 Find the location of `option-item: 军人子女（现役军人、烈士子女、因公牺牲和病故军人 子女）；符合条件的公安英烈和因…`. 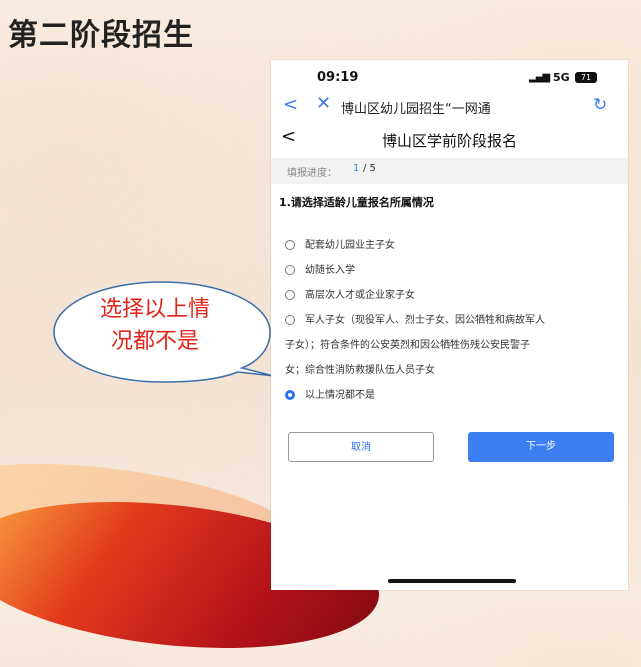

option-item: 军人子女（现役军人、烈士子女、因公牺牲和病故军人 子女）；符合条件的公安英烈和因… is located at coordinates (455, 345).